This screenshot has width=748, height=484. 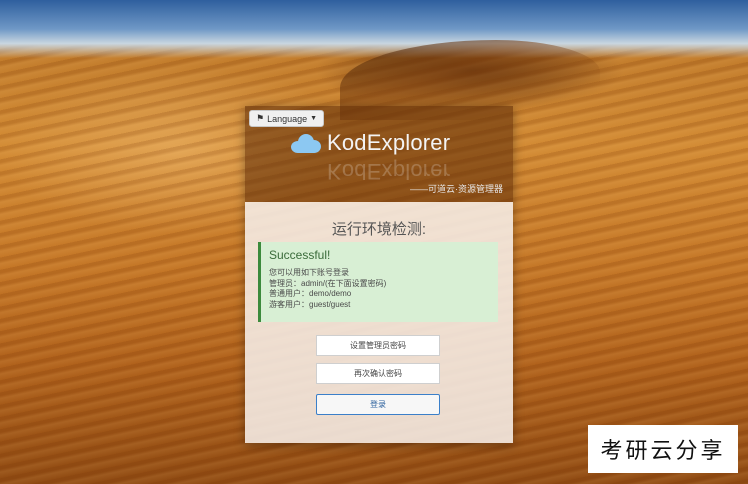 I want to click on caret-down-icon: ▼, so click(x=314, y=118).